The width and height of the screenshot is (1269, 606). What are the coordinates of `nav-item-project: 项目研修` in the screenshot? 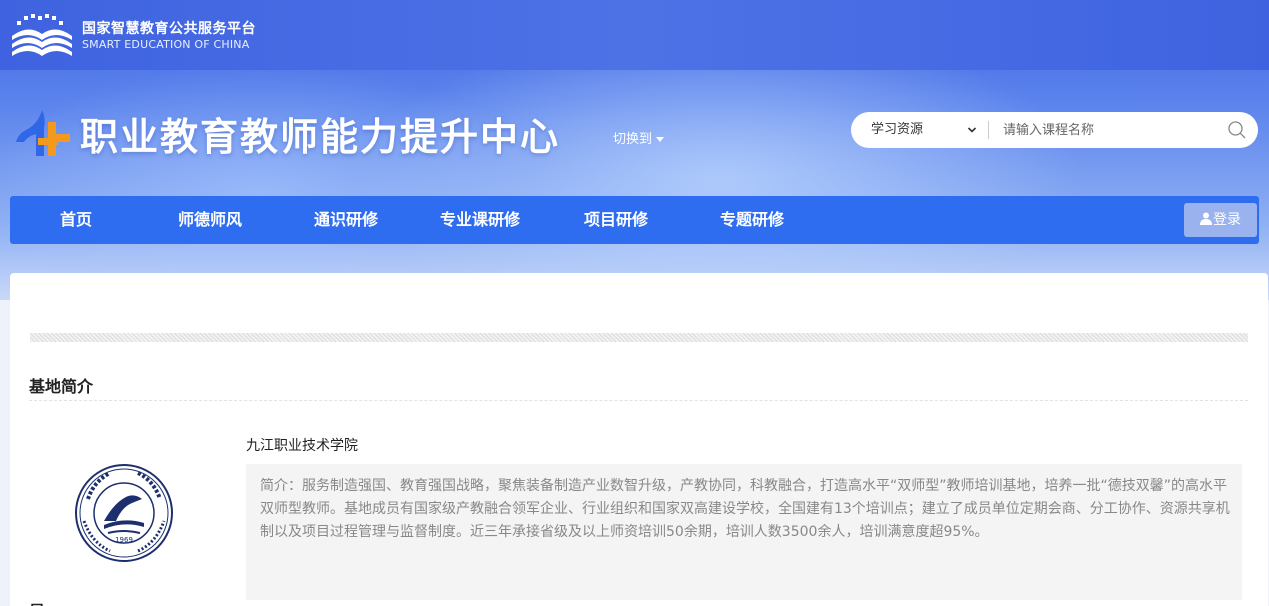 It's located at (616, 220).